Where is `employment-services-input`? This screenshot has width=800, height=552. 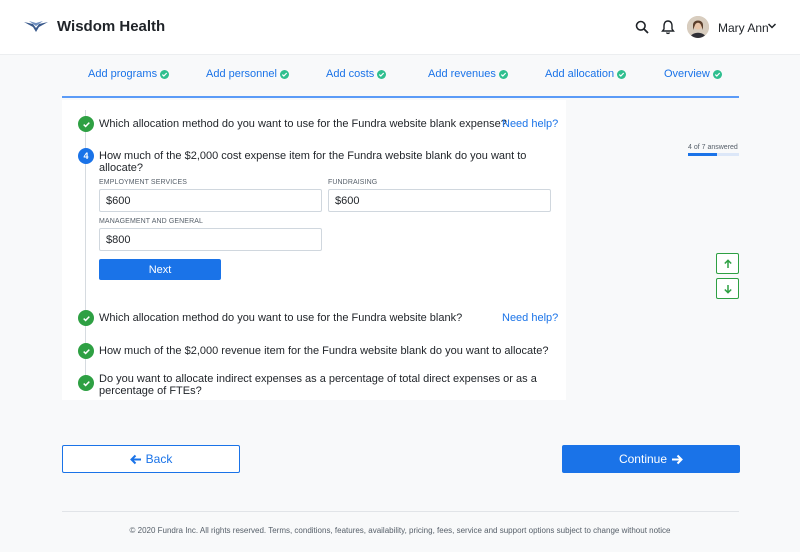 employment-services-input is located at coordinates (210, 200).